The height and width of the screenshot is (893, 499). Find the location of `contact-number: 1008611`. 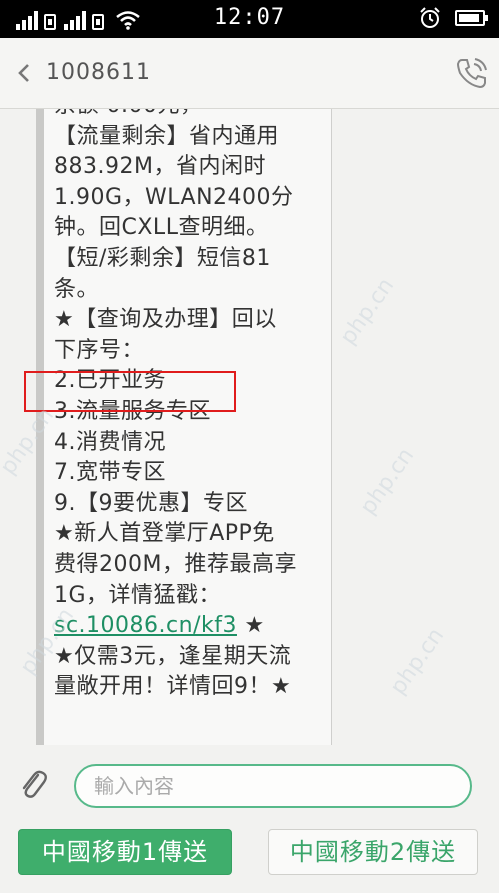

contact-number: 1008611 is located at coordinates (98, 72).